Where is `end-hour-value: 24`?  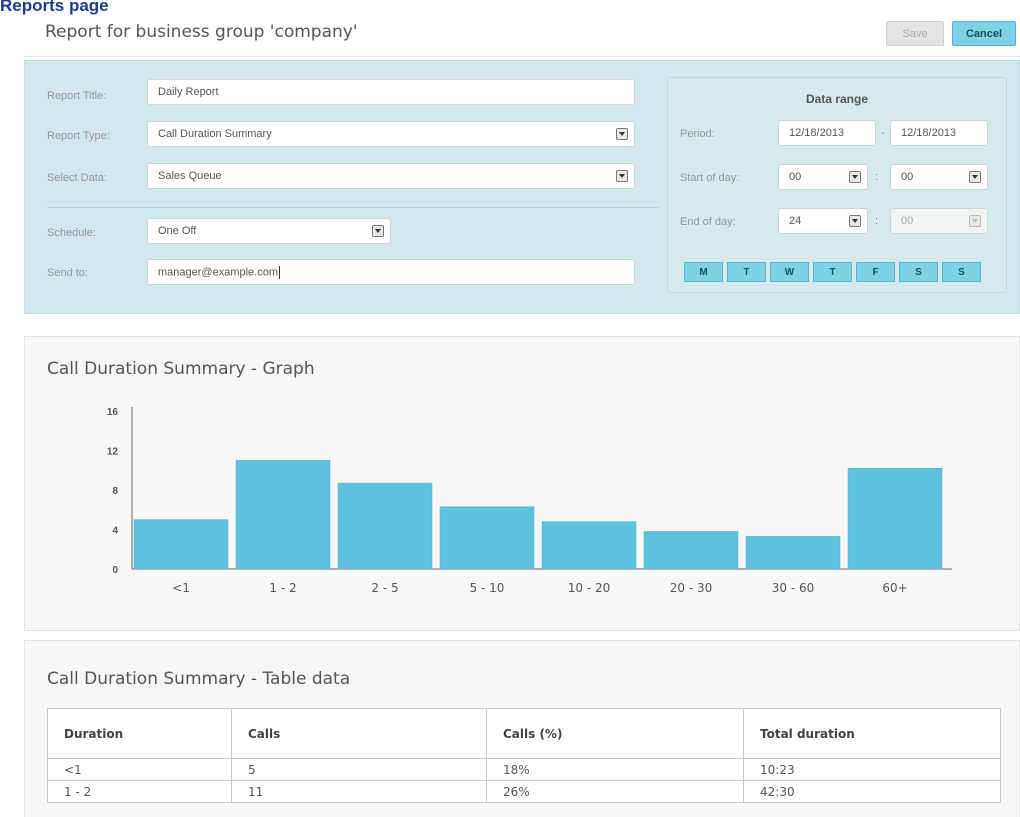
end-hour-value: 24 is located at coordinates (795, 221).